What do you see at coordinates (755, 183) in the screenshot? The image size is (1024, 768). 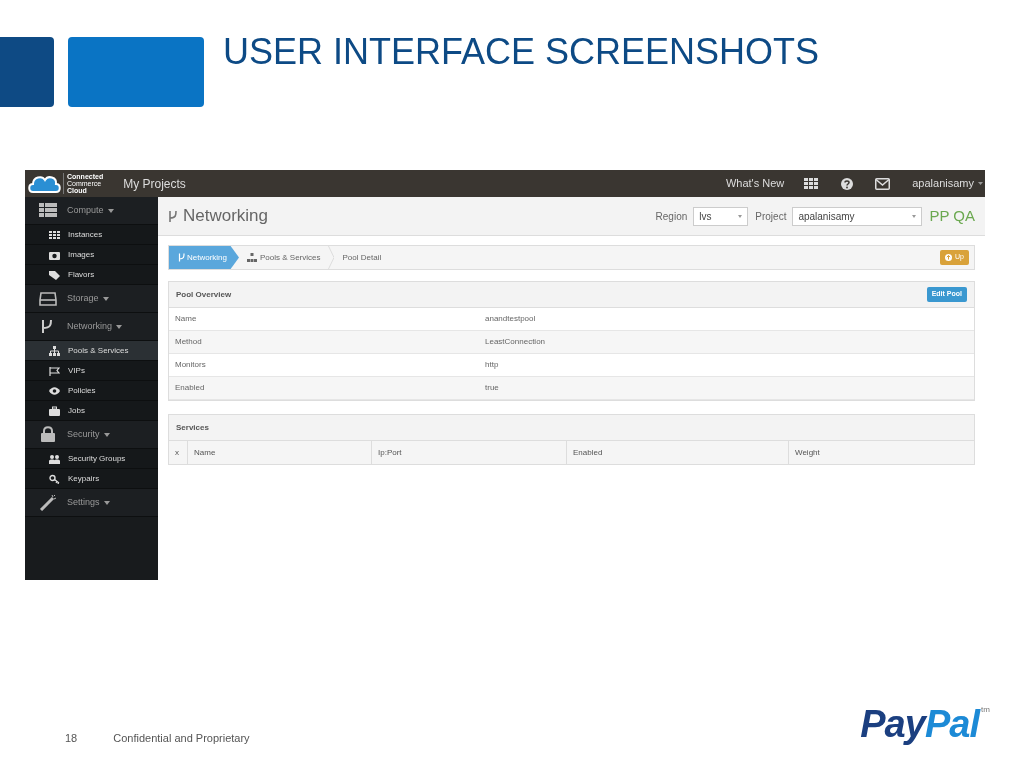 I see `nav-link: What's New` at bounding box center [755, 183].